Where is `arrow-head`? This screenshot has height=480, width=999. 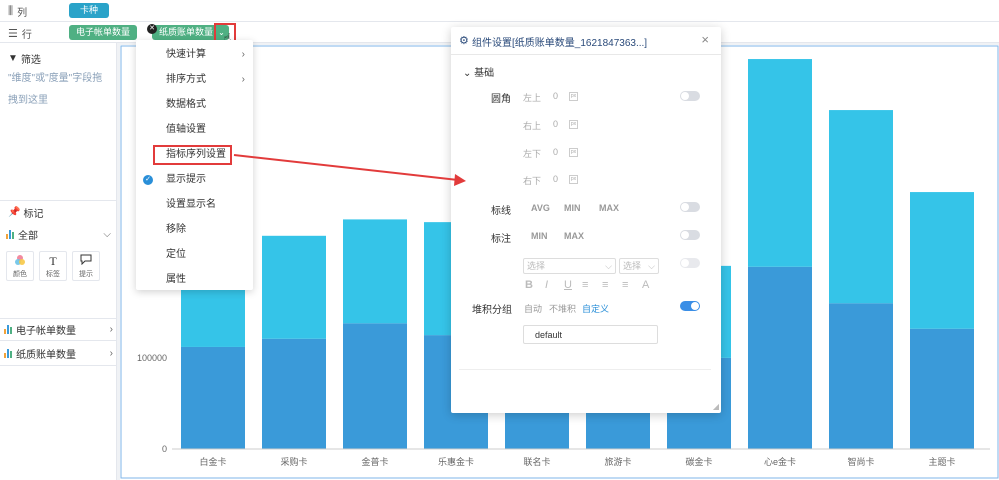
arrow-head is located at coordinates (460, 180).